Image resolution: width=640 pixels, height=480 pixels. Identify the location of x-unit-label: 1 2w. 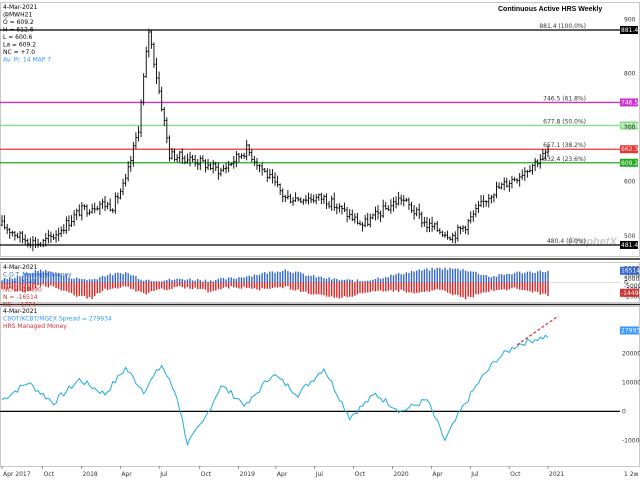
(631, 474).